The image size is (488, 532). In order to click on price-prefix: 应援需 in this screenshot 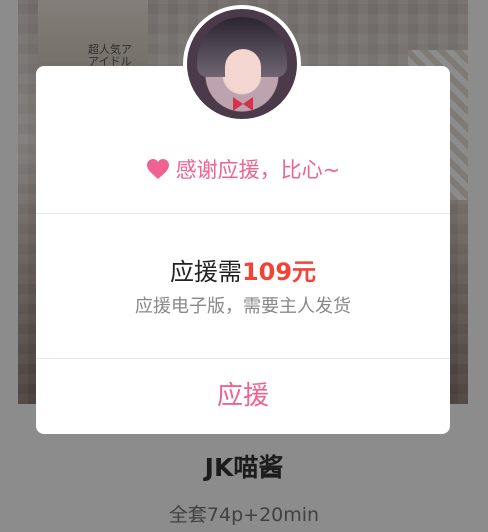, I will do `click(205, 272)`.